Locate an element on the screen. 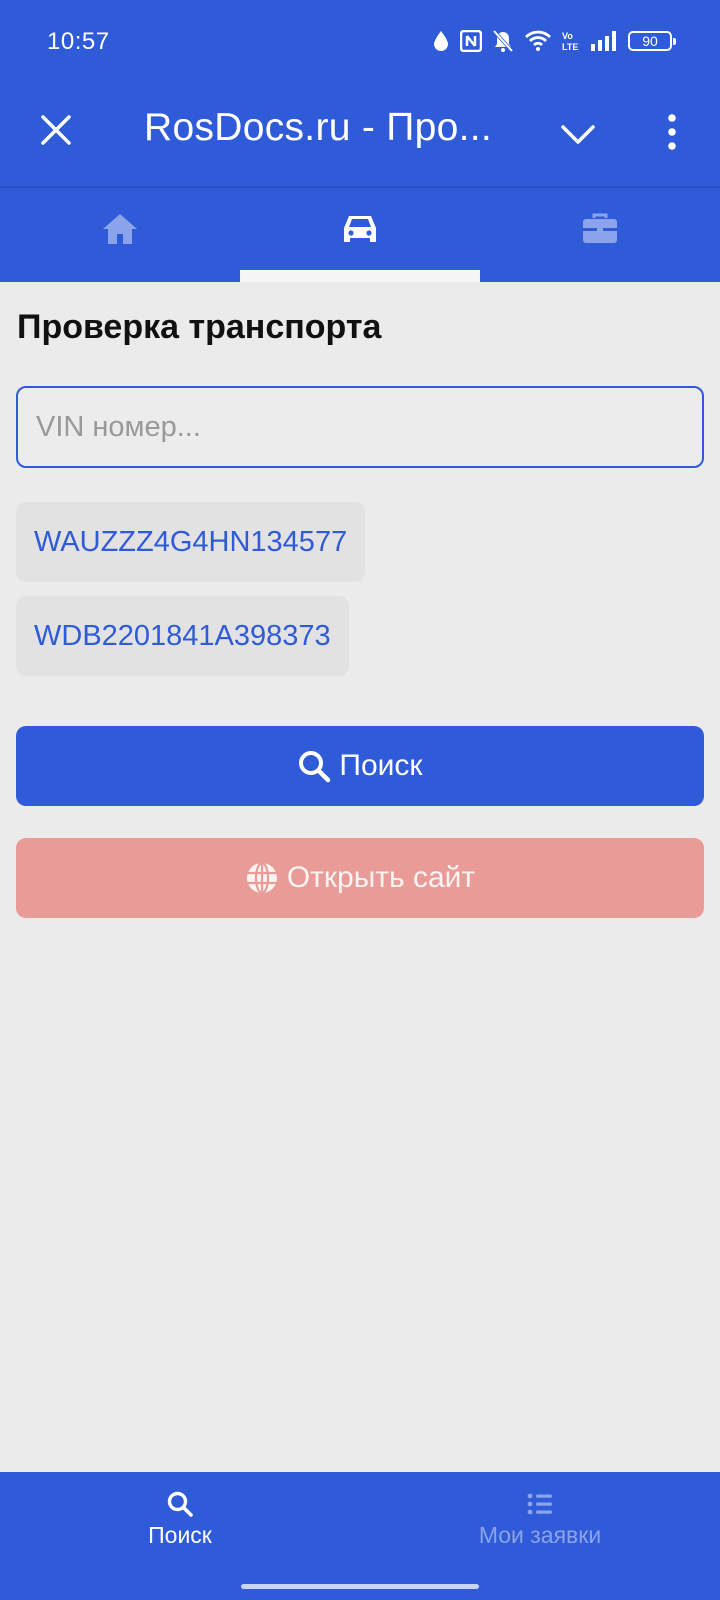 Image resolution: width=720 pixels, height=1600 pixels. nav-item-label: Мои заявки is located at coordinates (540, 1535).